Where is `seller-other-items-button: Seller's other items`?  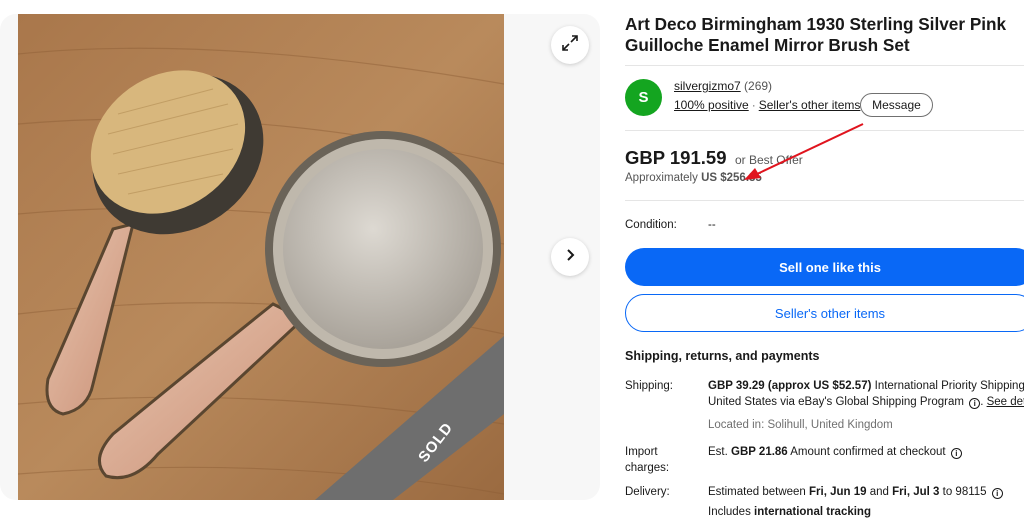 seller-other-items-button: Seller's other items is located at coordinates (824, 313).